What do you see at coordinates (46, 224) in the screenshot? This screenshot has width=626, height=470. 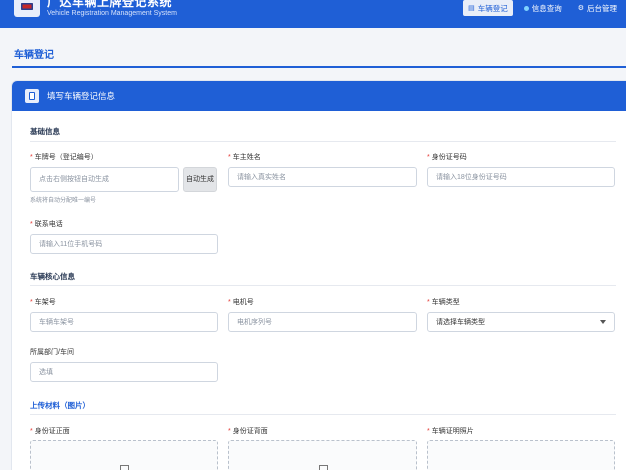 I see `phone-label: * 联系电话` at bounding box center [46, 224].